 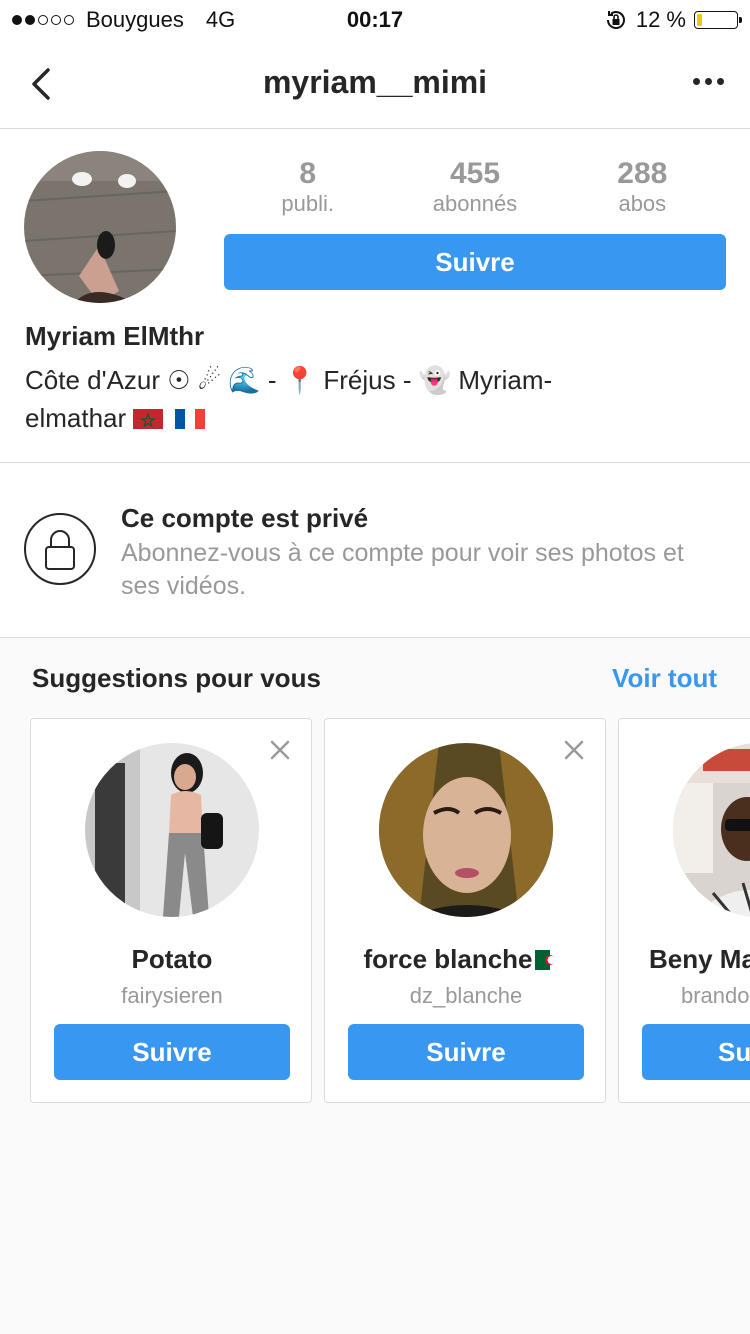 What do you see at coordinates (642, 173) in the screenshot?
I see `stat-value: 288` at bounding box center [642, 173].